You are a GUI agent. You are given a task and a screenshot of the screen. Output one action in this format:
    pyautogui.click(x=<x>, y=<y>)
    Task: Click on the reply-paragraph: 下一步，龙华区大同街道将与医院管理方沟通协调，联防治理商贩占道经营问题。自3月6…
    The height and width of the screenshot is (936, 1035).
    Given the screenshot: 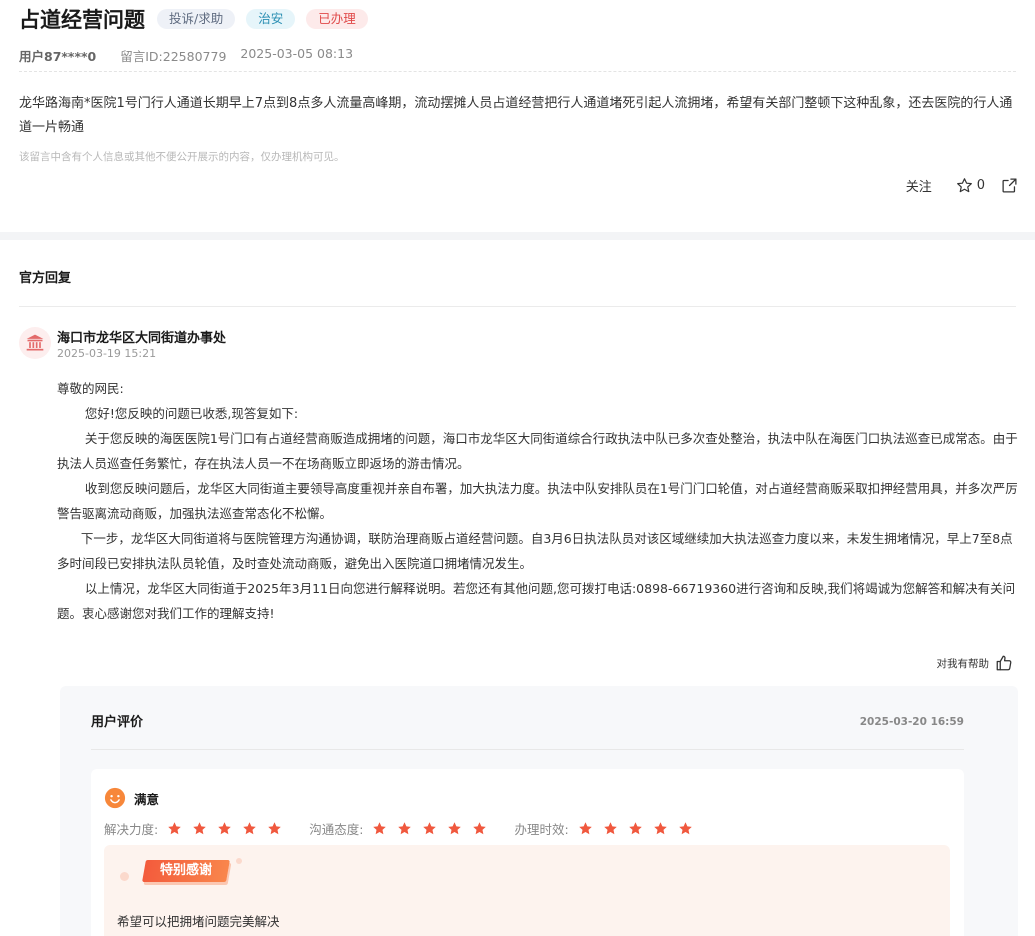 What is the action you would take?
    pyautogui.click(x=535, y=551)
    